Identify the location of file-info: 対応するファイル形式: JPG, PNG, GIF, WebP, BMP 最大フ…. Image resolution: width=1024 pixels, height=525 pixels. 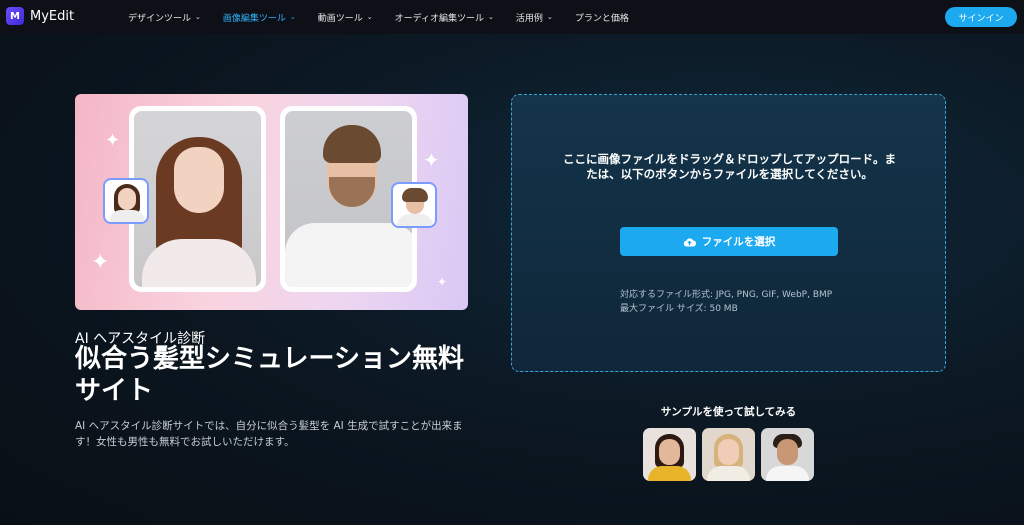
(726, 302).